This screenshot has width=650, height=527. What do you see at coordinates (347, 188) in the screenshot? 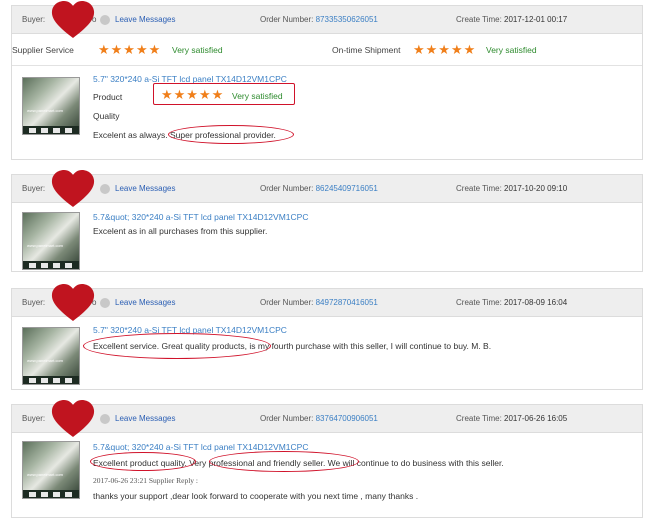
I see `order-number-value: 86245409716051` at bounding box center [347, 188].